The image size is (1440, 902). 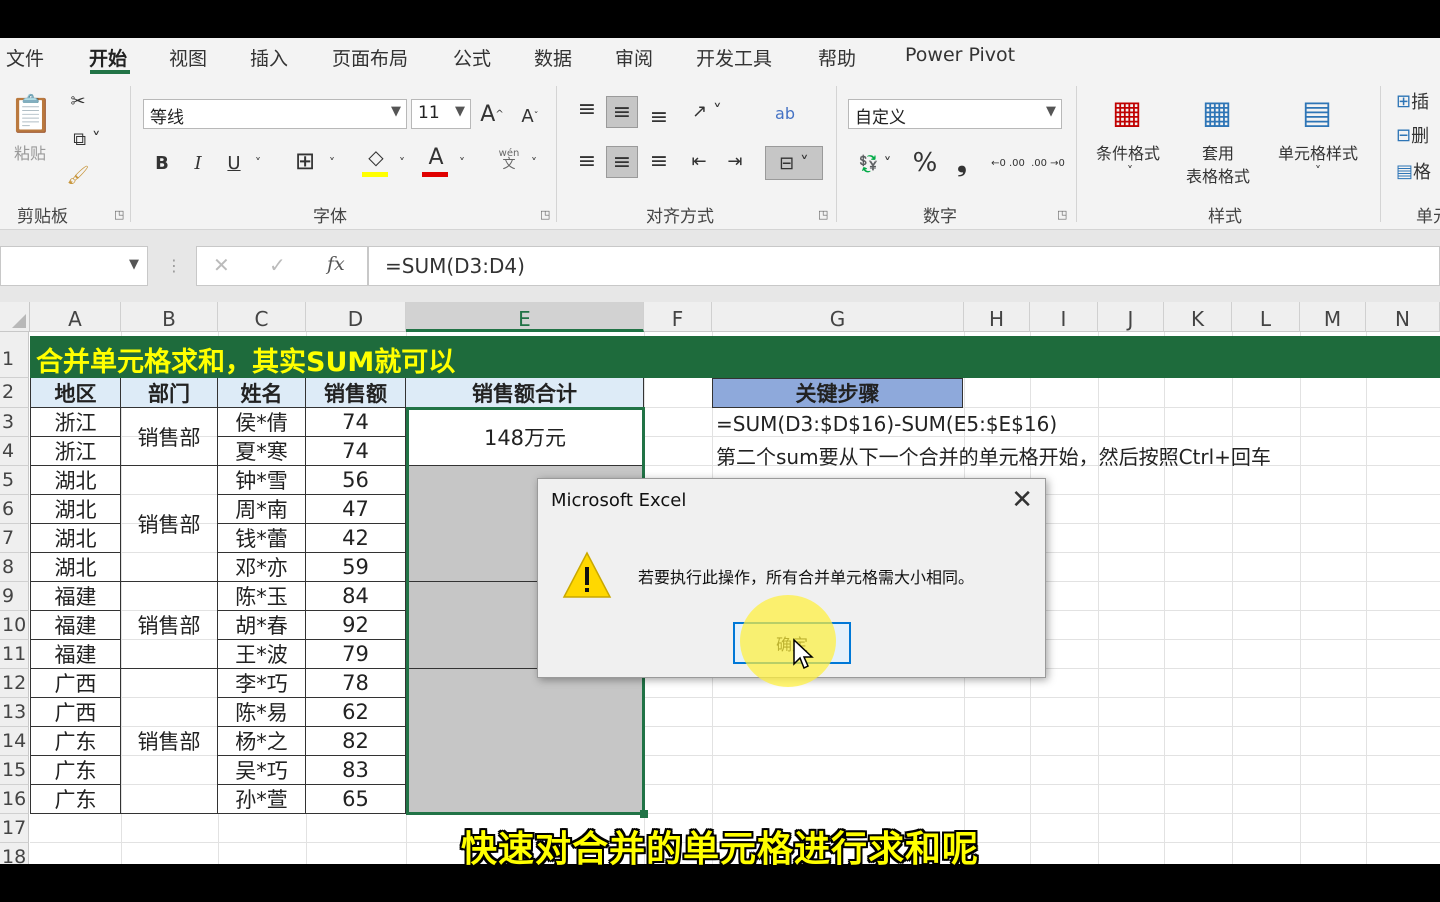 What do you see at coordinates (262, 741) in the screenshot?
I see `cell-name: 杨*之` at bounding box center [262, 741].